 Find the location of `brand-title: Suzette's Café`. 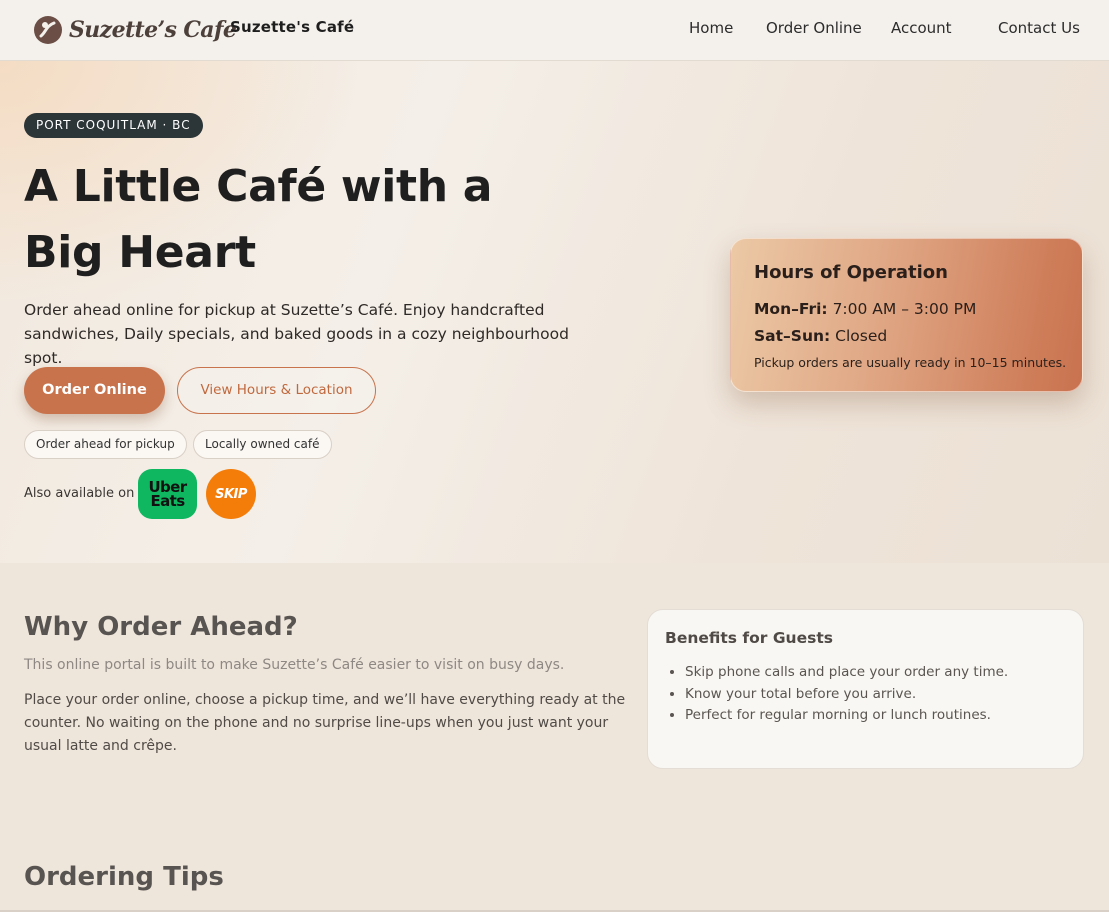

brand-title: Suzette's Café is located at coordinates (292, 27).